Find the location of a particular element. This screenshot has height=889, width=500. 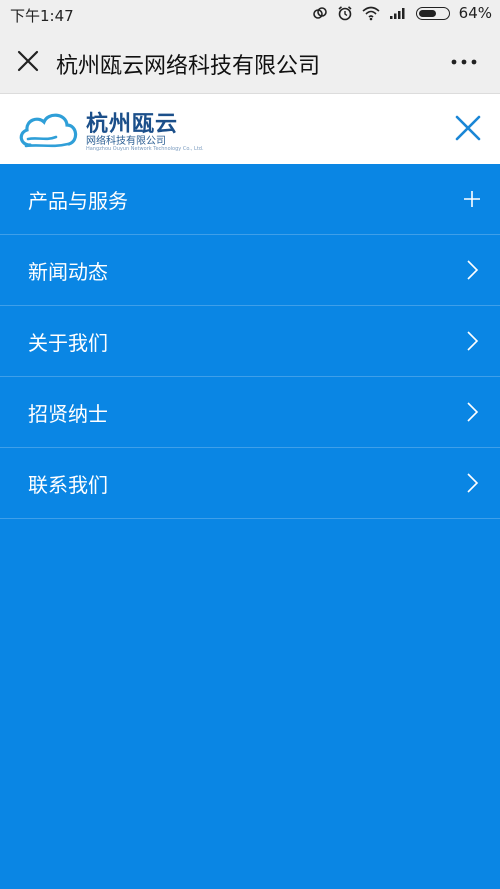

menu-item-label: 新闻动态 is located at coordinates (68, 272).